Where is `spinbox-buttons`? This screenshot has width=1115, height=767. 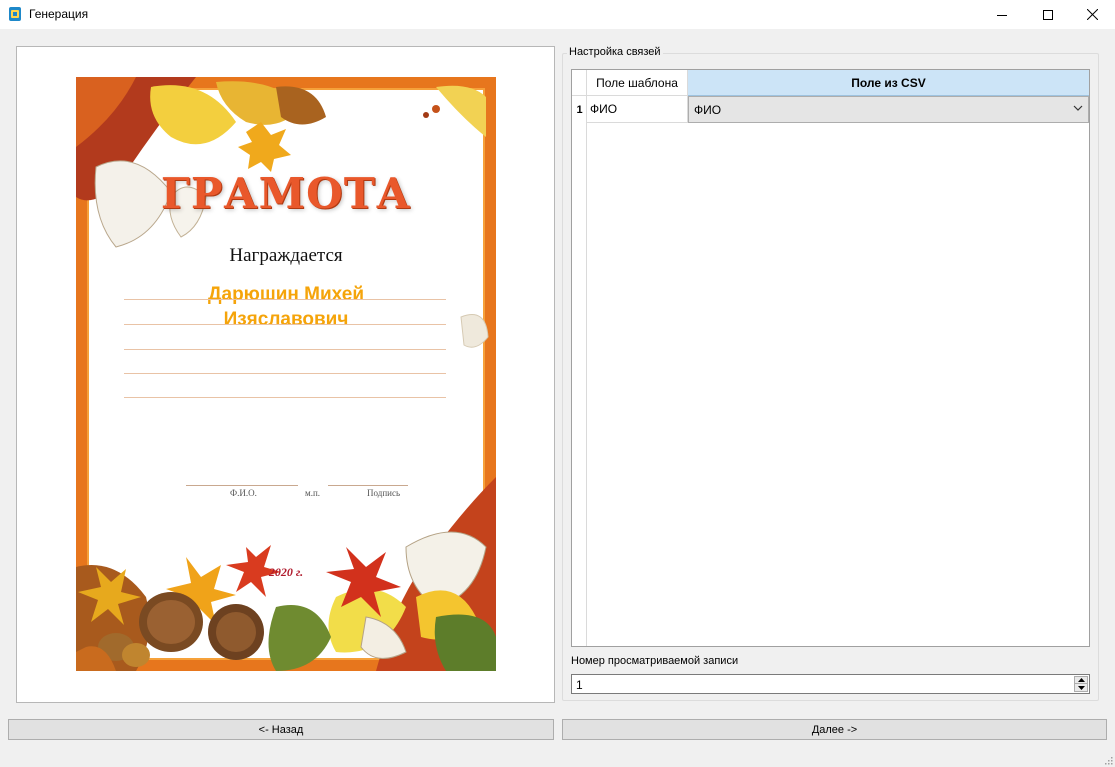
spinbox-buttons is located at coordinates (1081, 684).